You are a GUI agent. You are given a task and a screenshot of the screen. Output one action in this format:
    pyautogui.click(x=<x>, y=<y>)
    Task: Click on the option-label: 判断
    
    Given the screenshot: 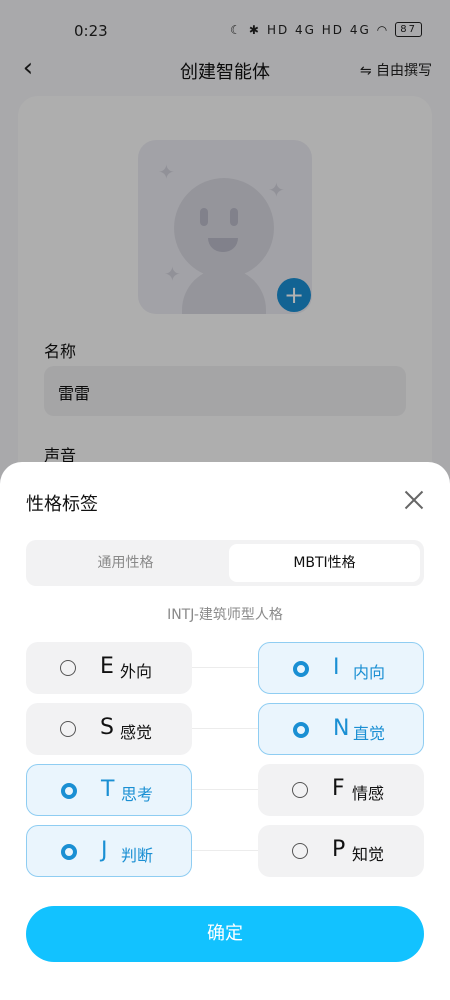 What is the action you would take?
    pyautogui.click(x=137, y=855)
    